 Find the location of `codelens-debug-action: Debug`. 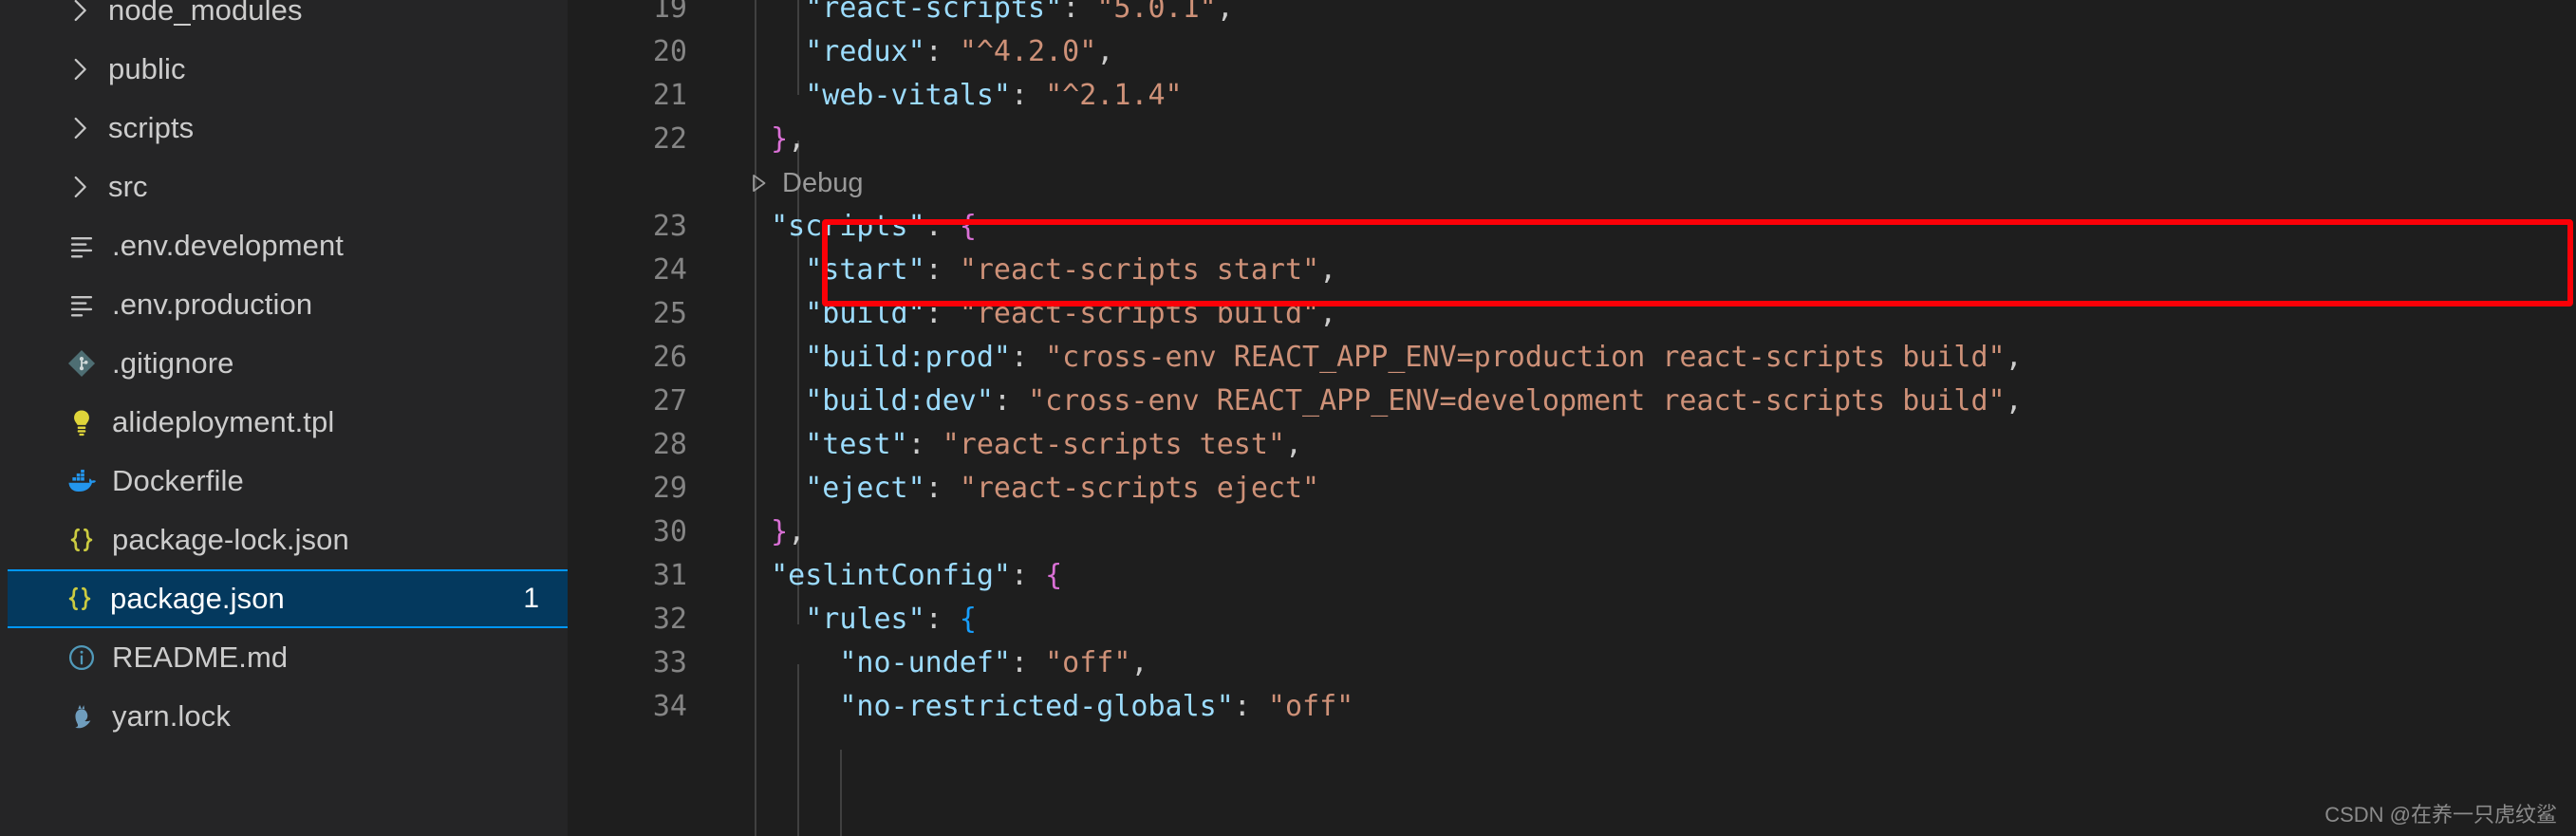

codelens-debug-action: Debug is located at coordinates (805, 183).